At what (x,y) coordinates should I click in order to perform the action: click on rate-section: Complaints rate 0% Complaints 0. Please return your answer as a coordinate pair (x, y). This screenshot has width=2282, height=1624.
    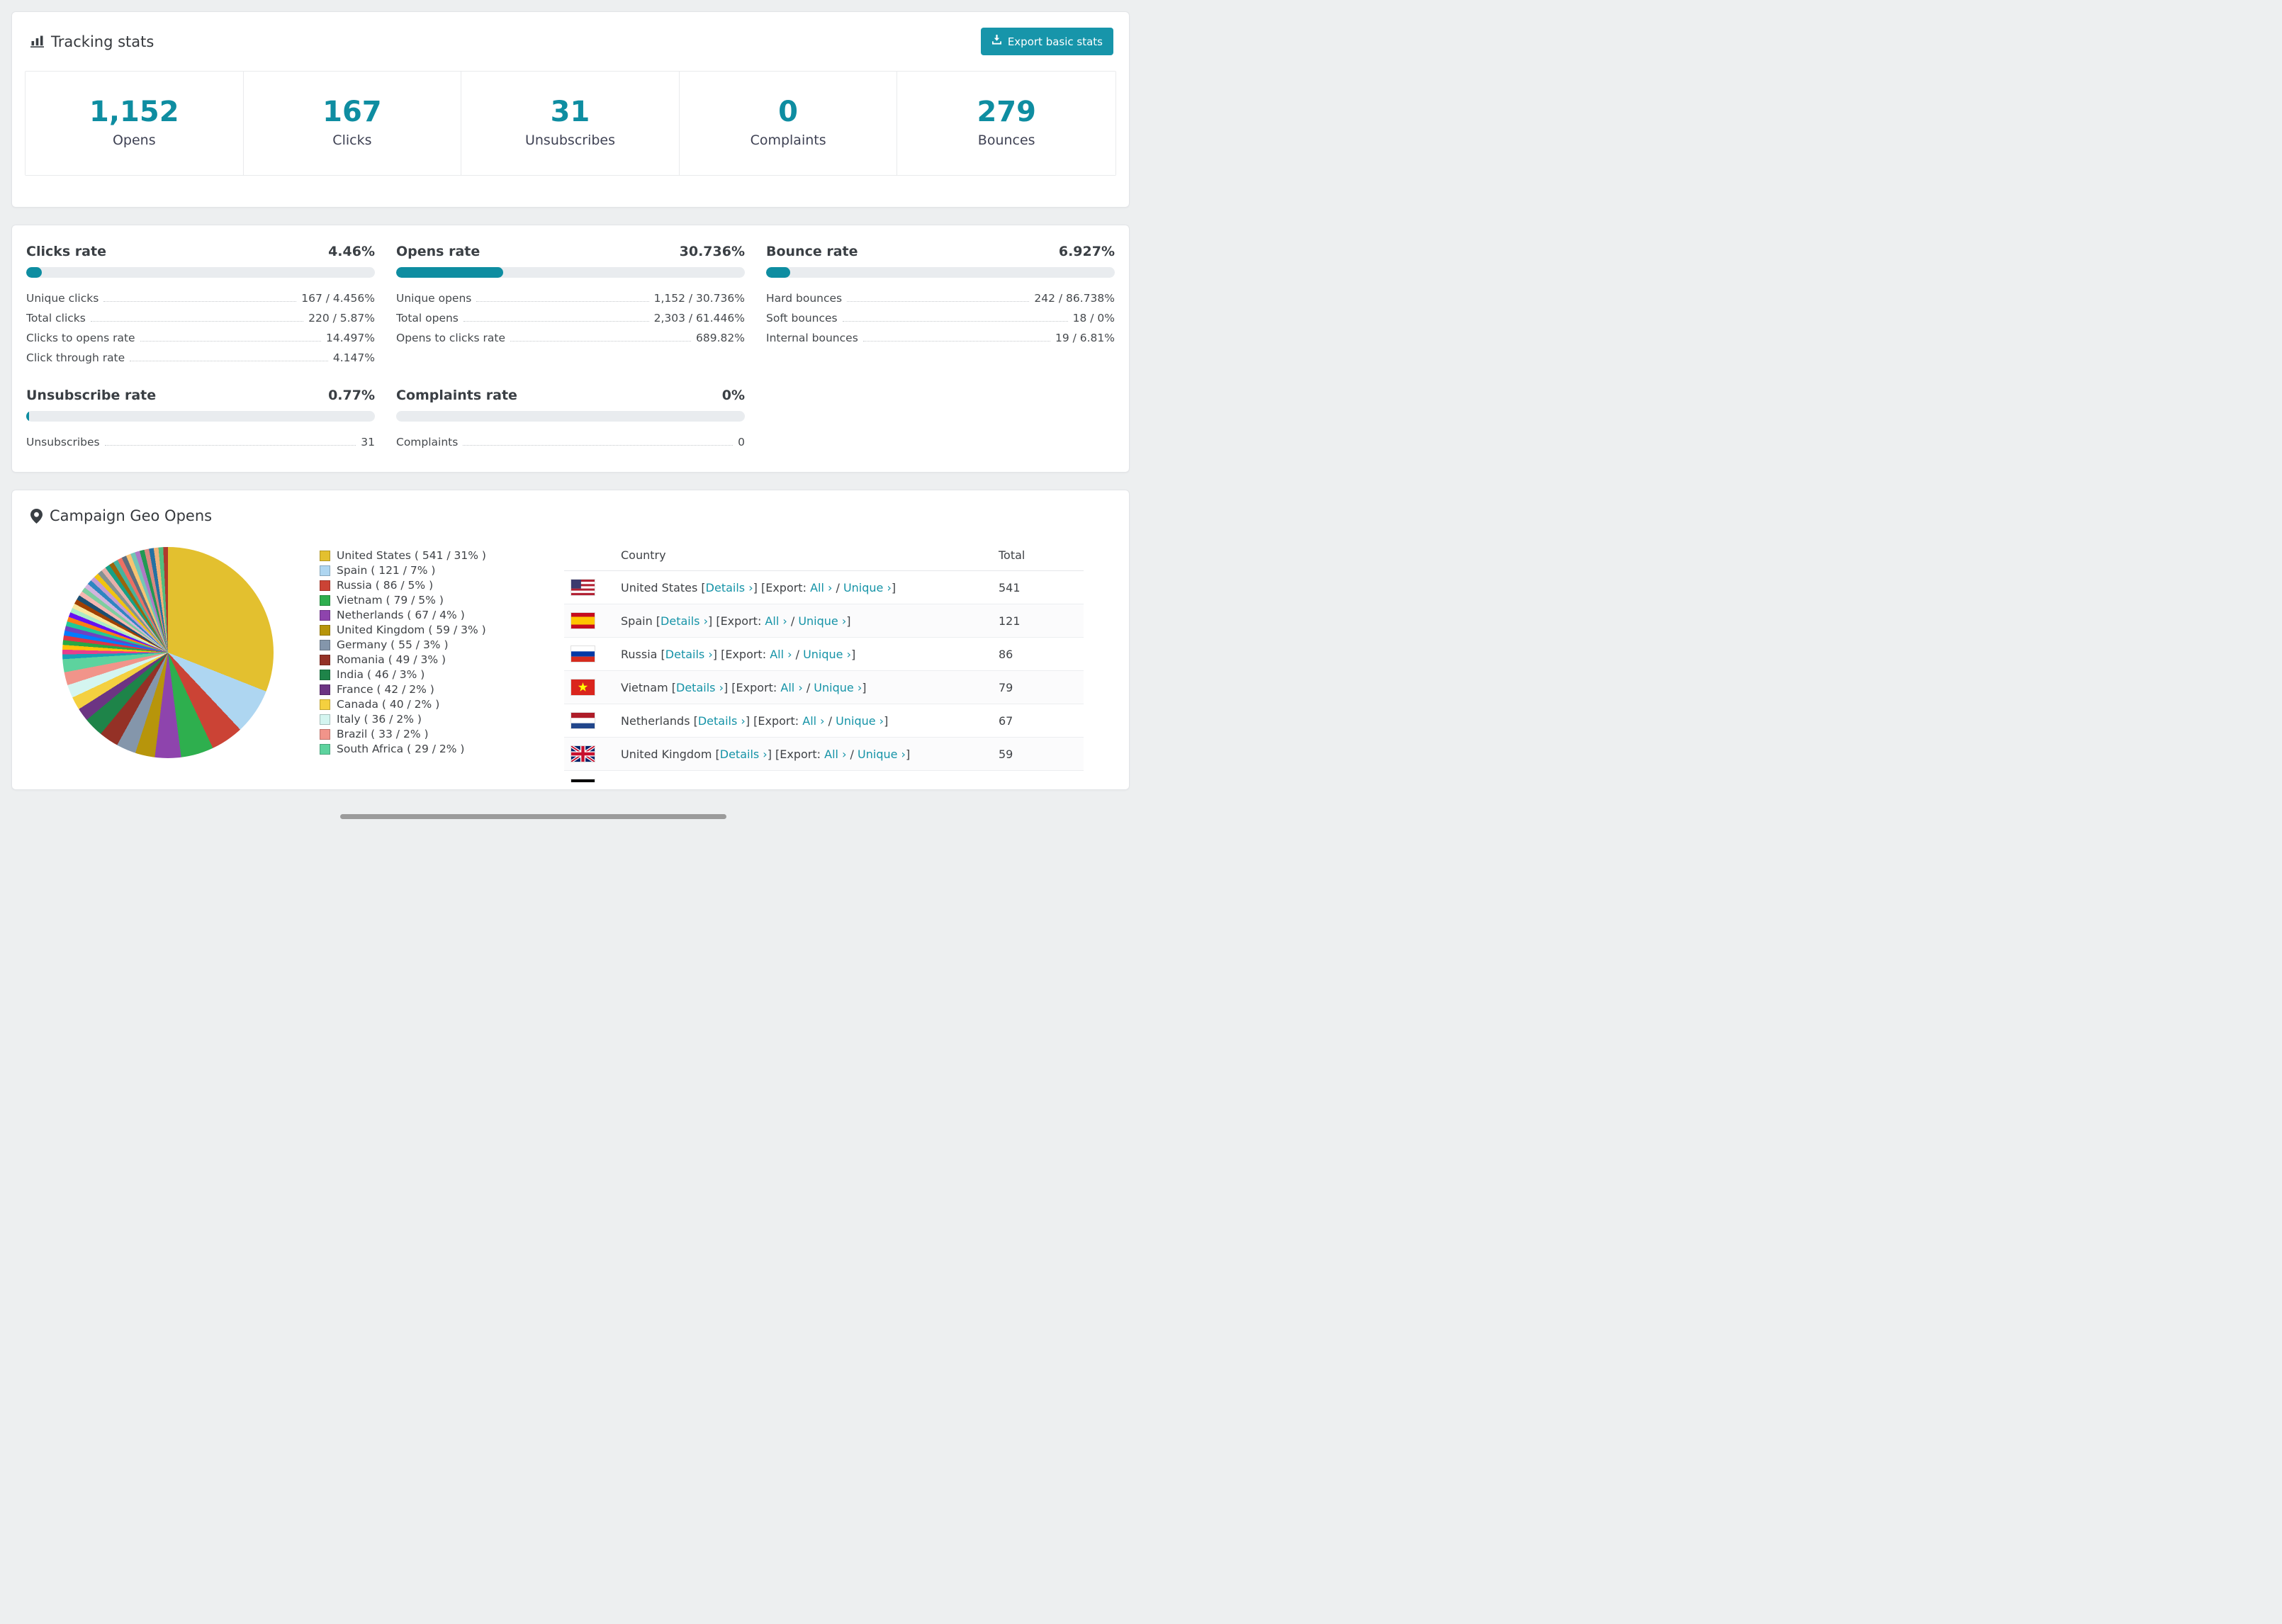
    Looking at the image, I should click on (570, 420).